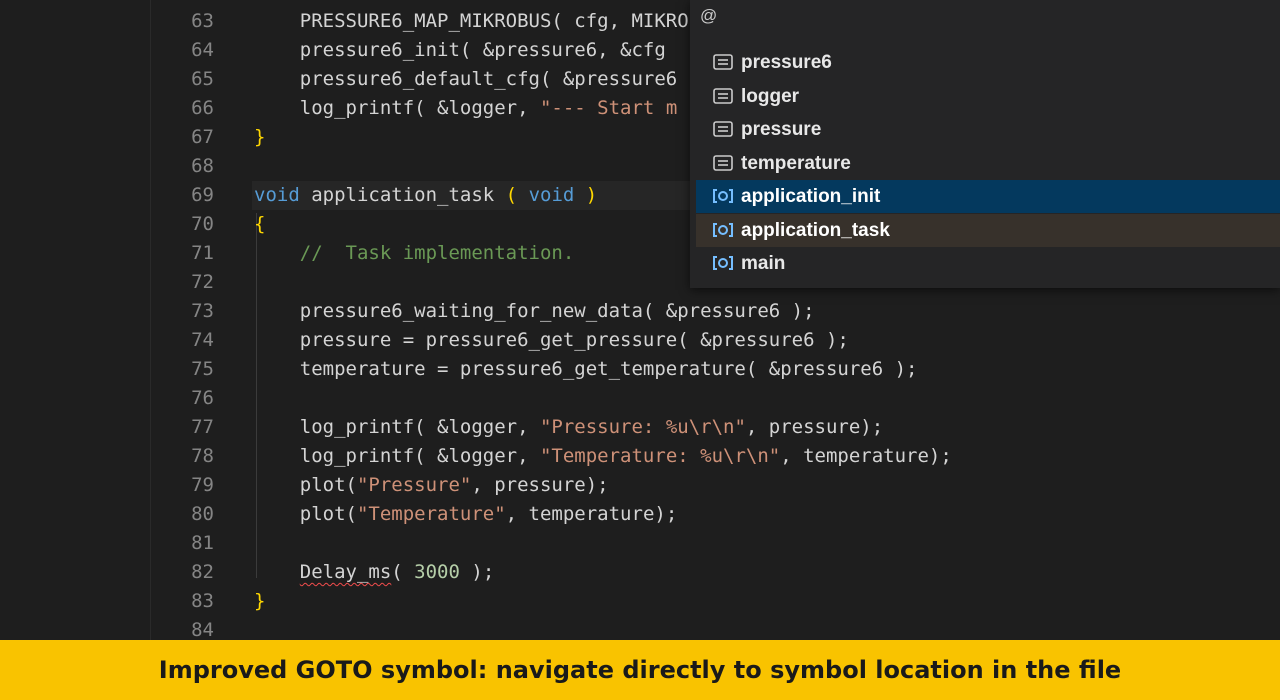 The image size is (1280, 700). I want to click on code-token: // Task implementation., so click(437, 253).